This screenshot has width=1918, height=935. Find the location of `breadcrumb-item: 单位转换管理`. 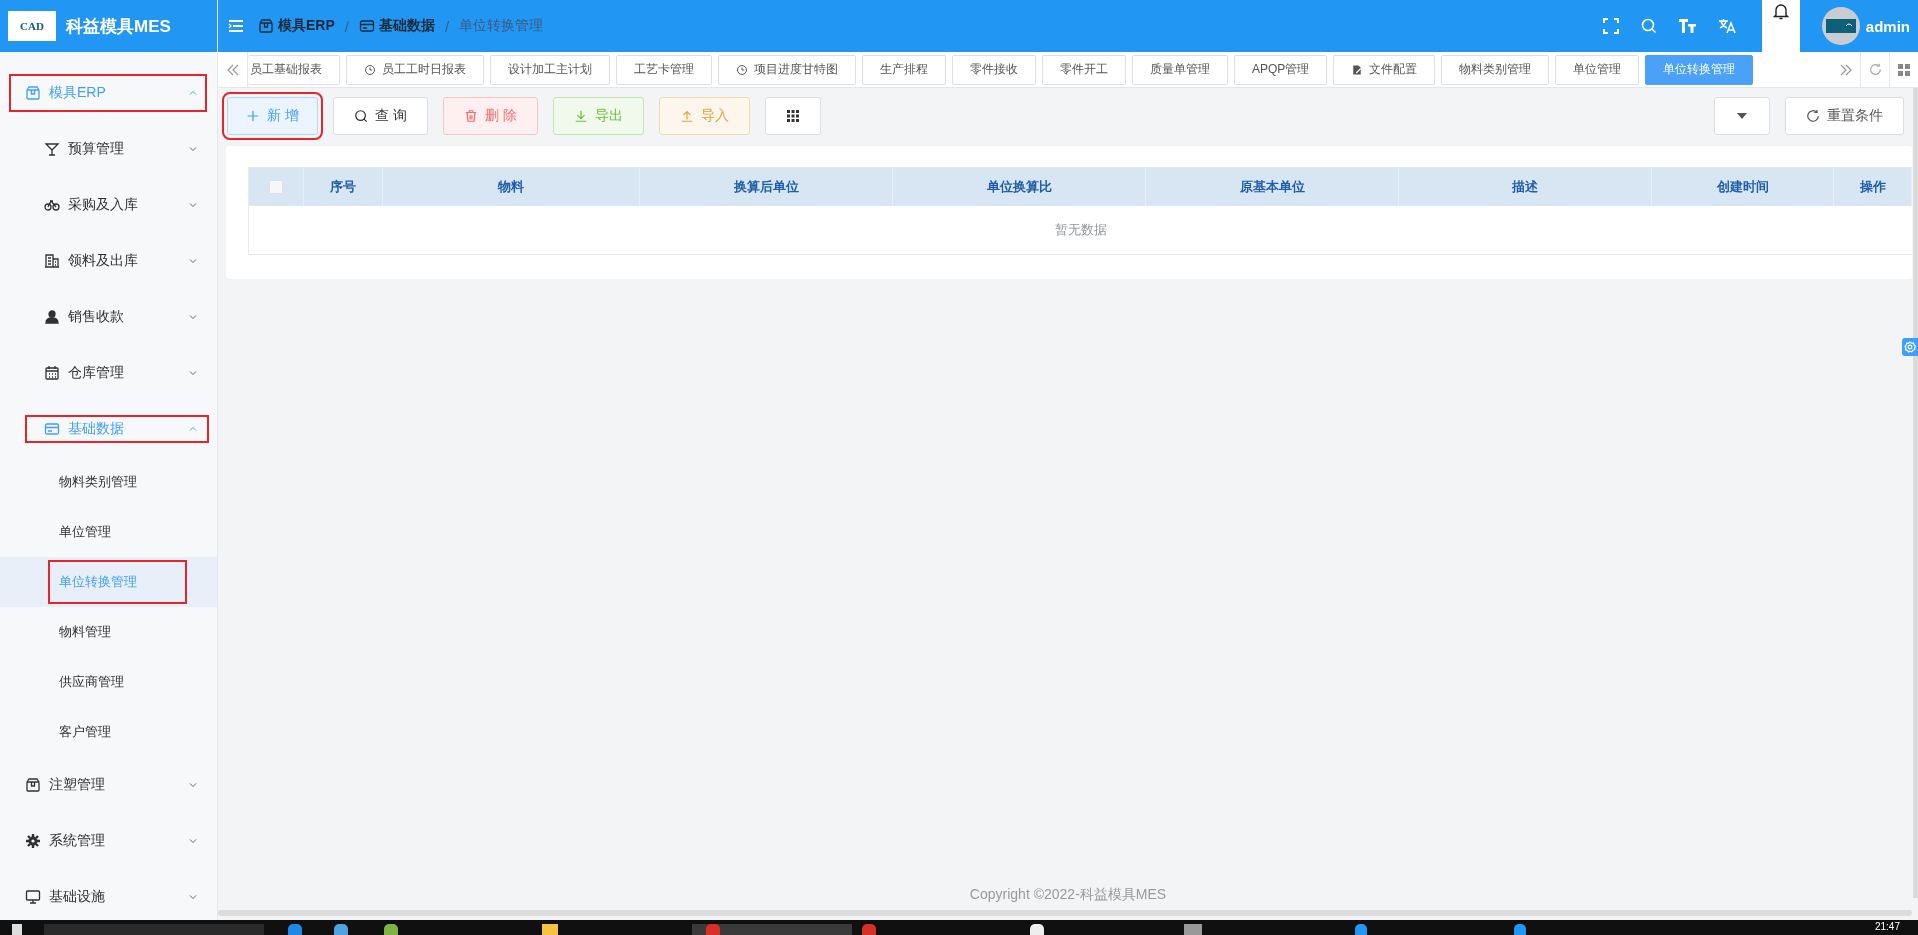

breadcrumb-item: 单位转换管理 is located at coordinates (501, 26).